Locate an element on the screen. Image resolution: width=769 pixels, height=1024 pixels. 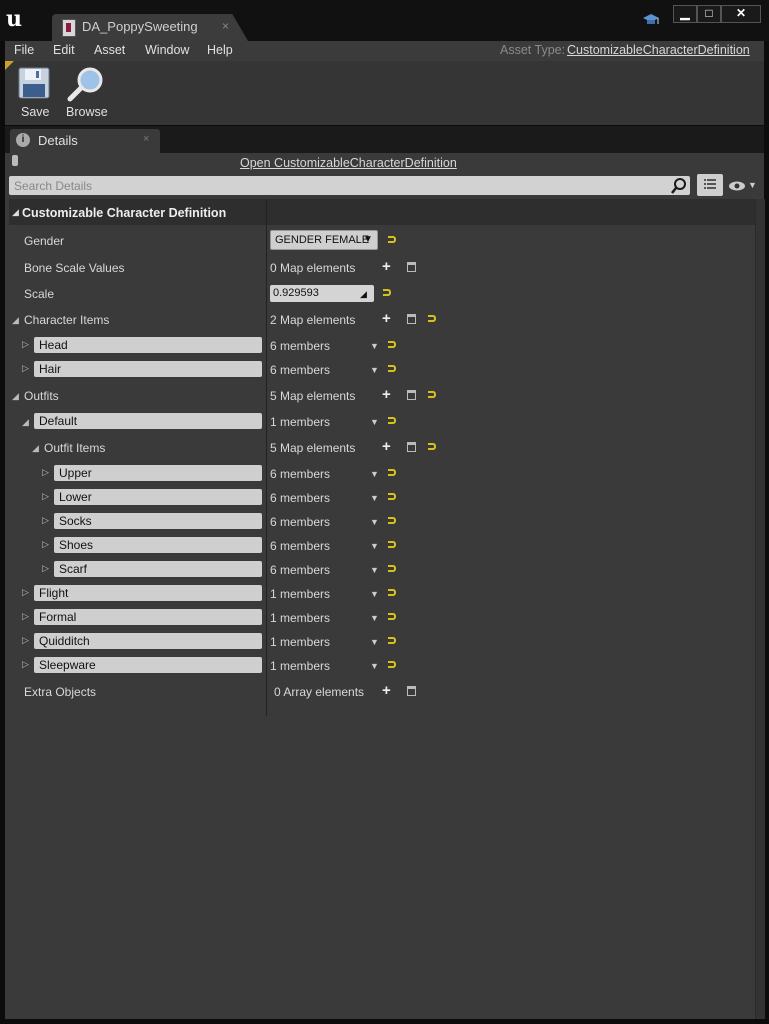
search-input: Search Details is located at coordinates (53, 186).